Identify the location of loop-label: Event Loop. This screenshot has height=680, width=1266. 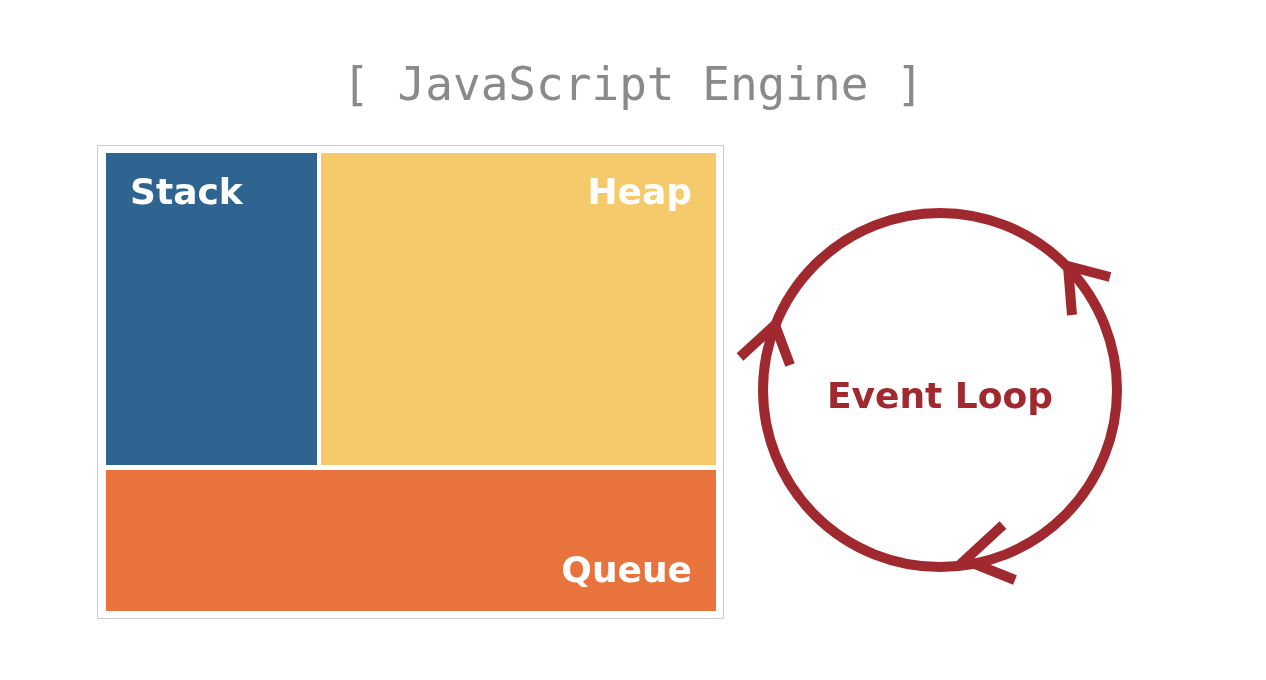
(940, 396).